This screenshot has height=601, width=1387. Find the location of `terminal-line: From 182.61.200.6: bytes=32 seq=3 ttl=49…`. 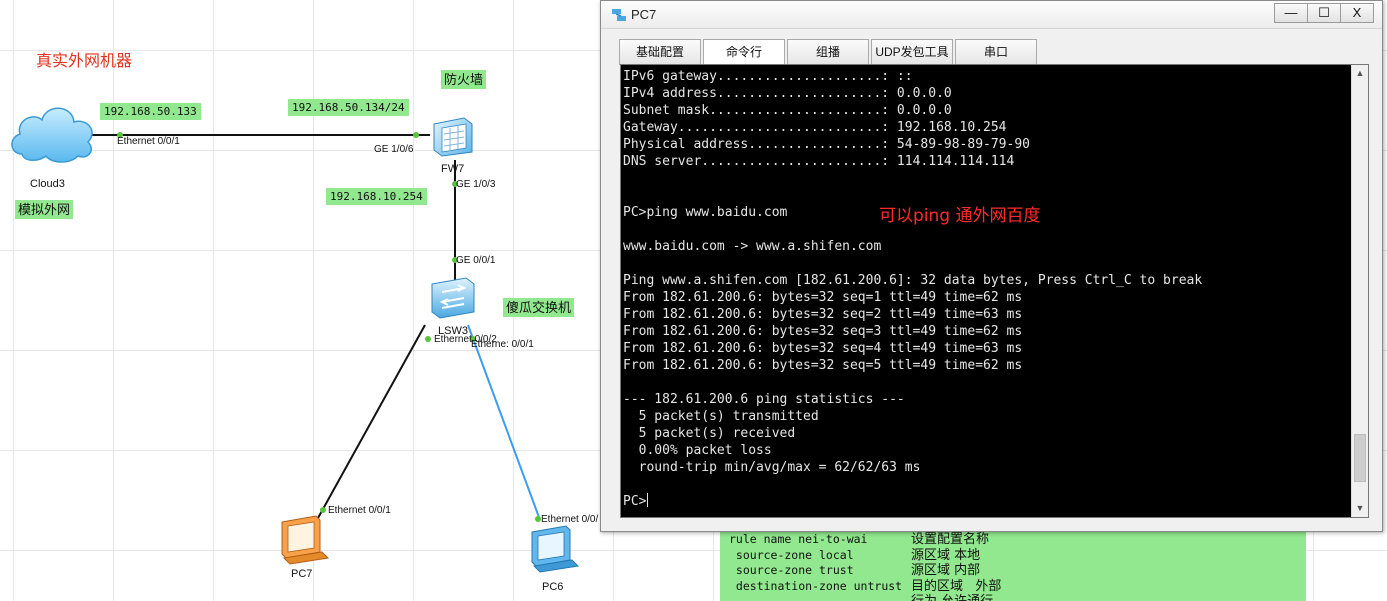

terminal-line: From 182.61.200.6: bytes=32 seq=3 ttl=49… is located at coordinates (823, 331).